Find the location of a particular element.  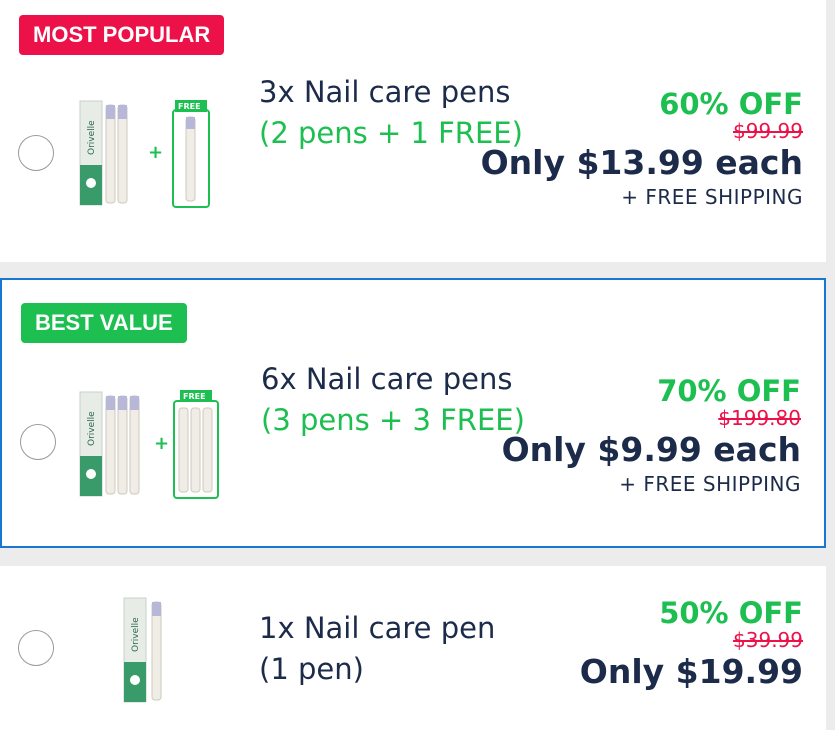

old-price: $39.99 is located at coordinates (768, 640).